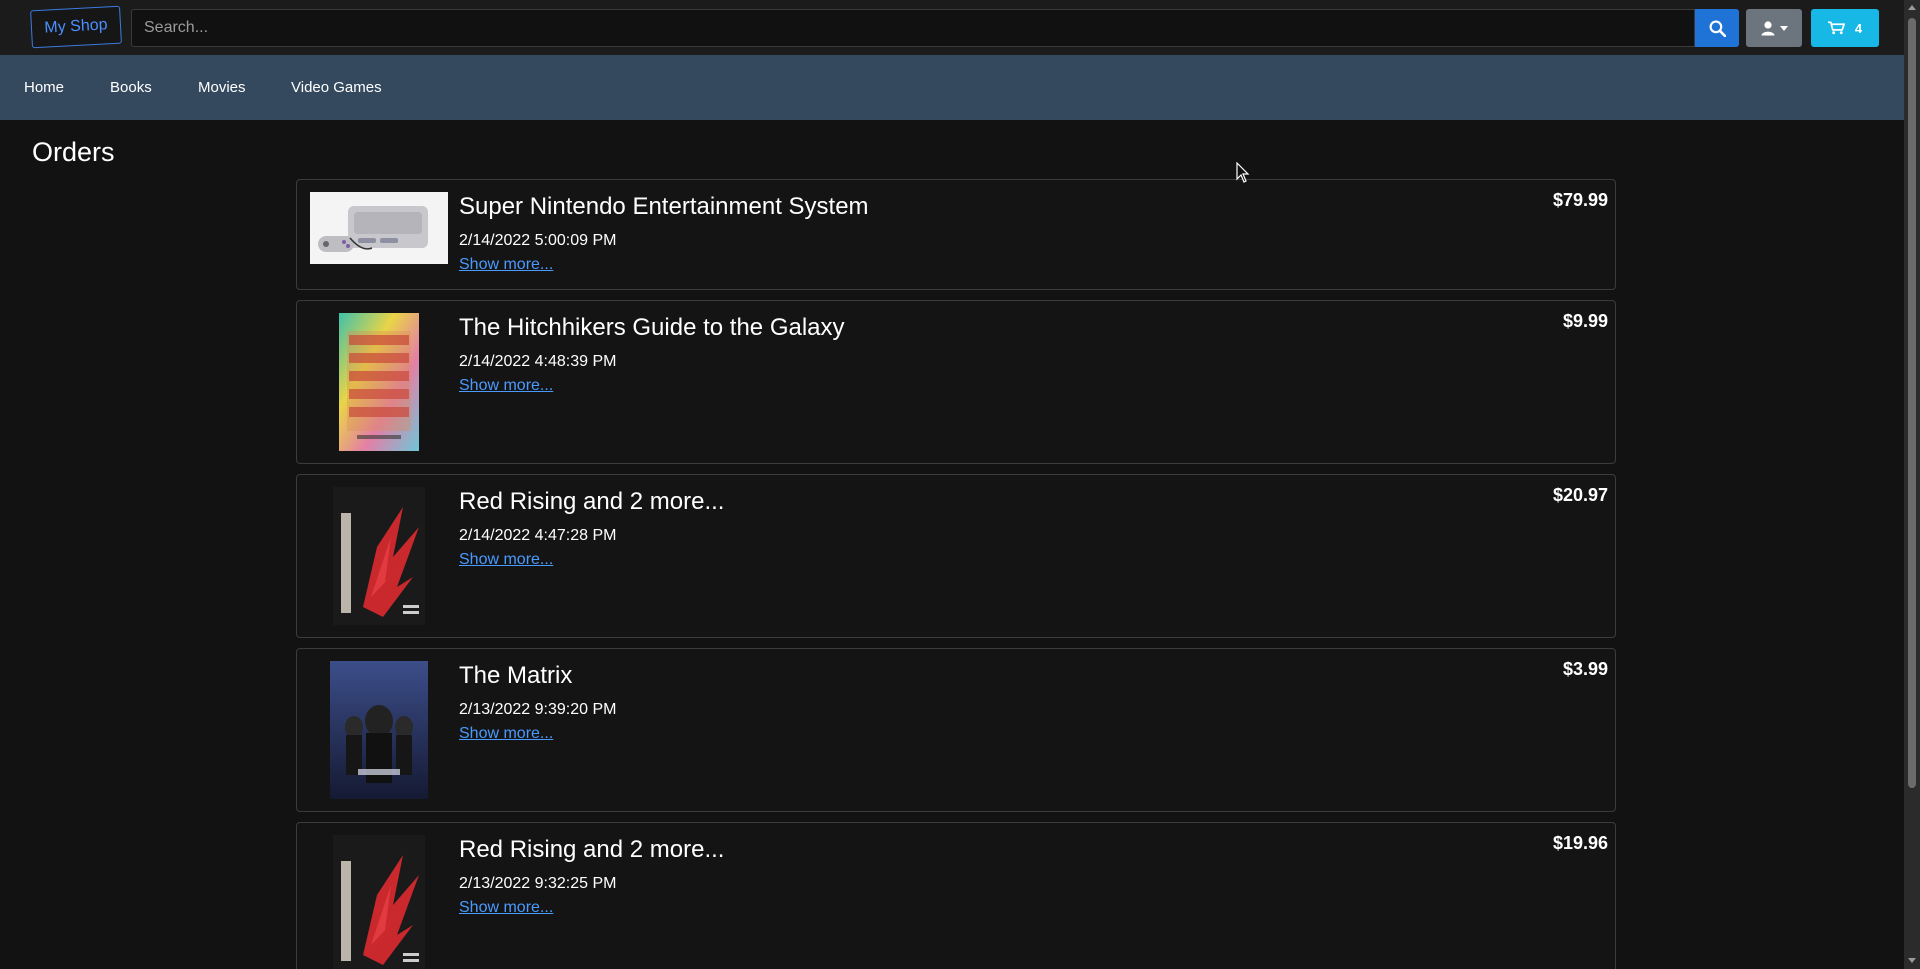 The width and height of the screenshot is (1920, 969). I want to click on snes-console-image, so click(379, 228).